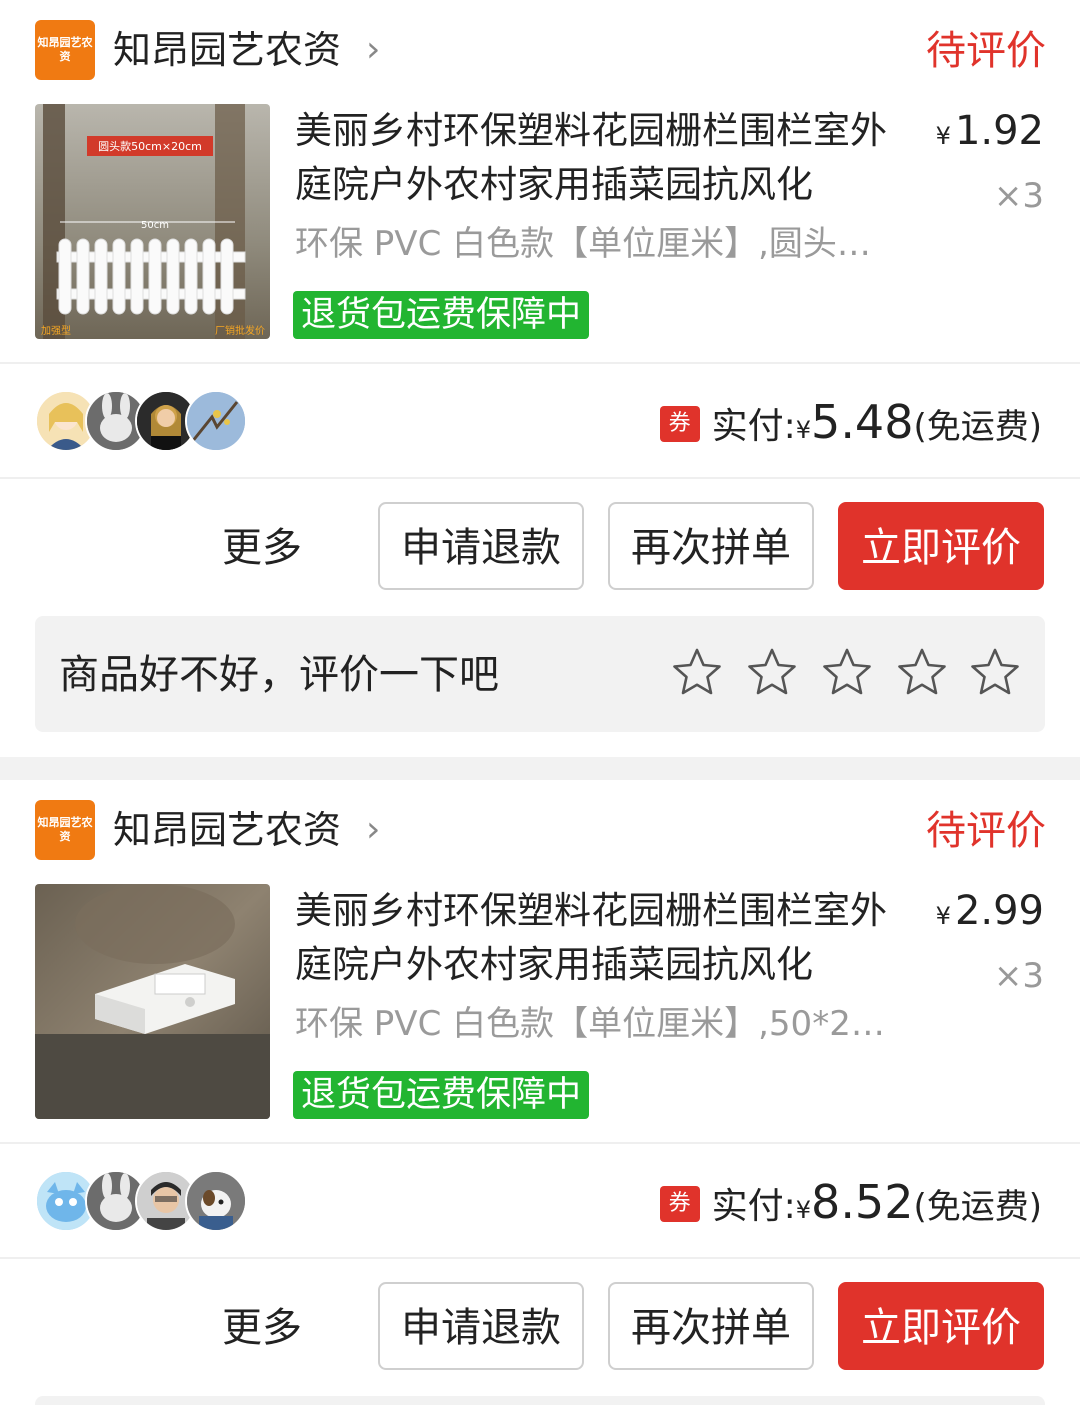 The width and height of the screenshot is (1080, 1405). Describe the element at coordinates (999, 131) in the screenshot. I see `unit-price-value: 1.92` at that location.